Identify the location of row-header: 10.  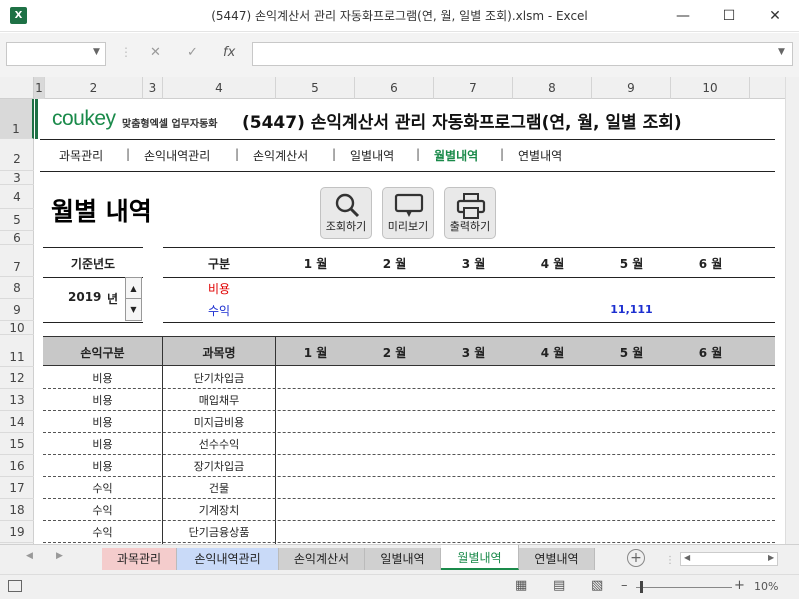
(17, 328).